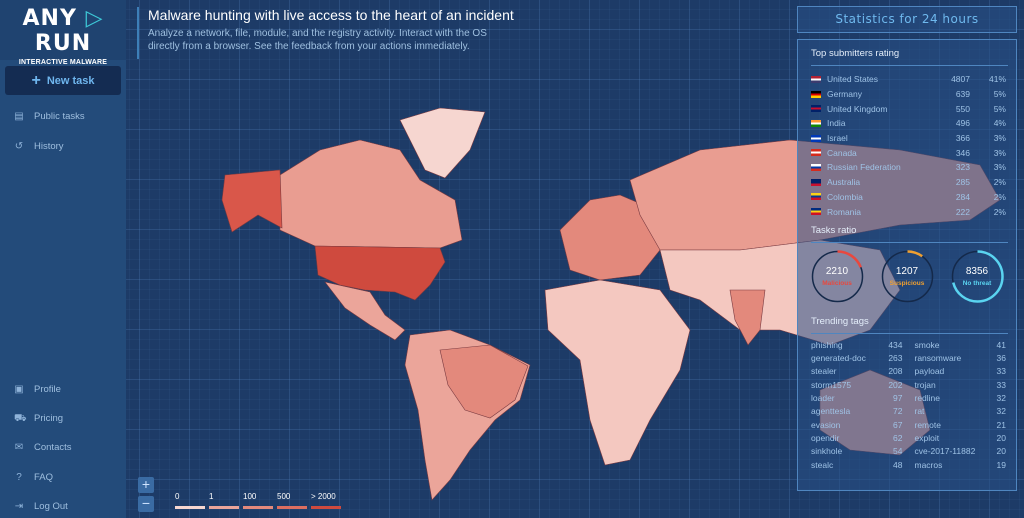 This screenshot has width=1024, height=518. I want to click on tag-count: 48, so click(898, 464).